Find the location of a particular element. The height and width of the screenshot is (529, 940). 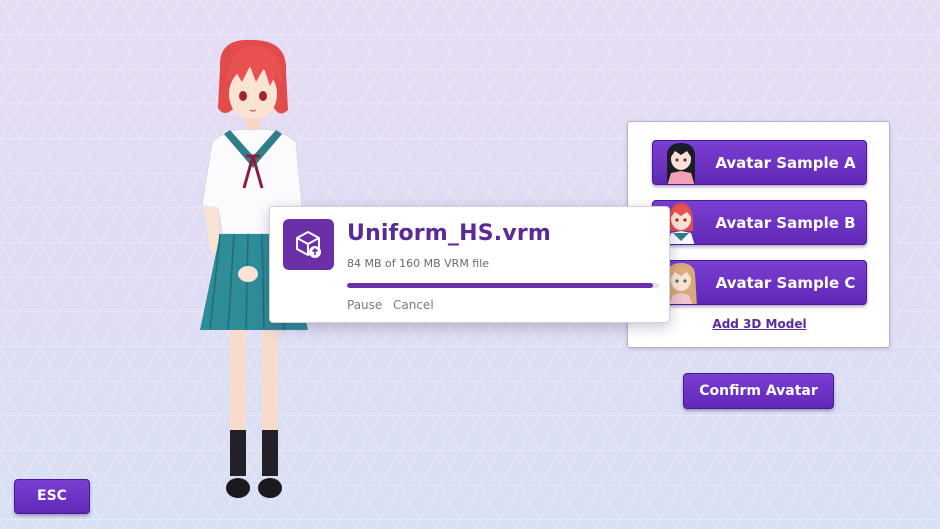

file-icon-box is located at coordinates (308, 244).